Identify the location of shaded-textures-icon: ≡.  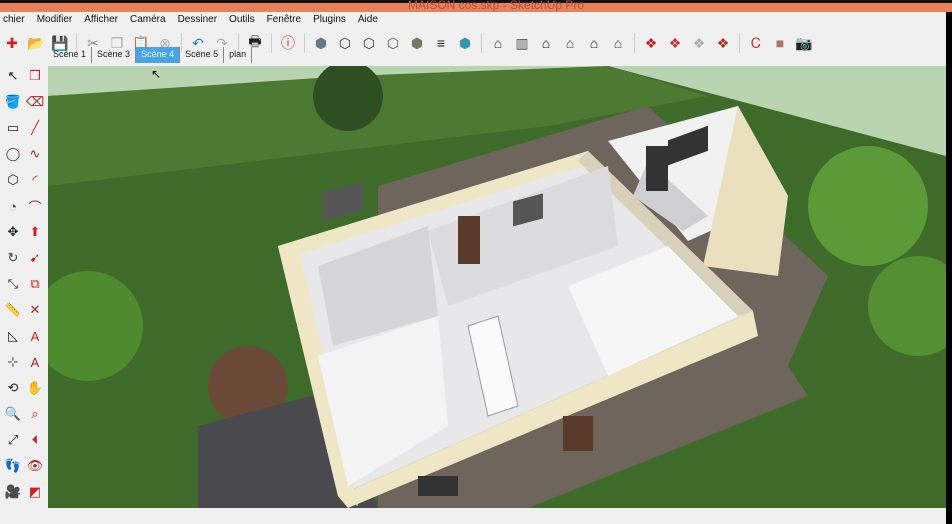
(441, 43).